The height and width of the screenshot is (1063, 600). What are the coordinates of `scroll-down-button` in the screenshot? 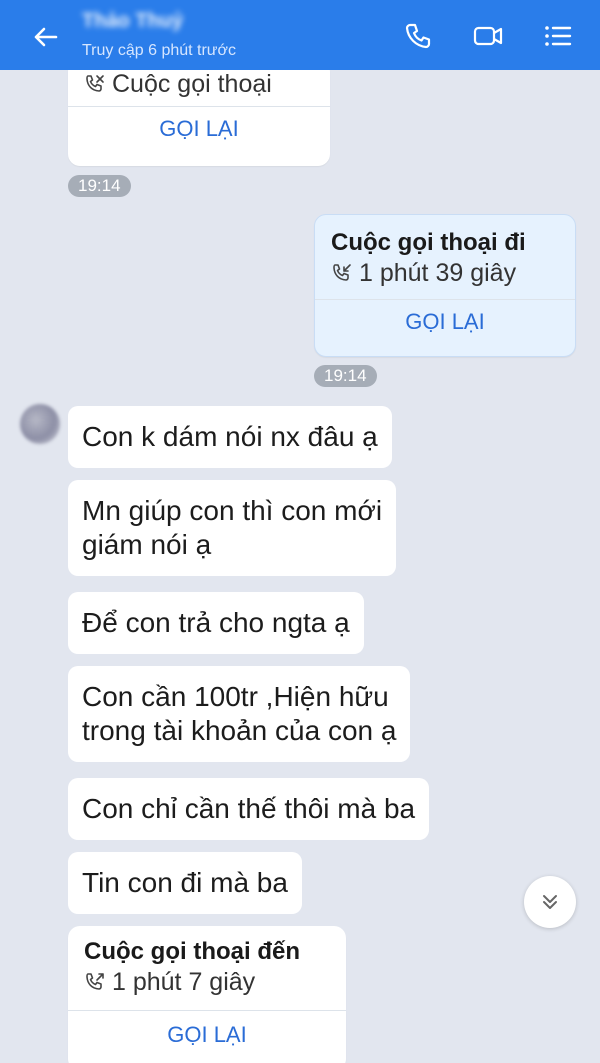 It's located at (550, 902).